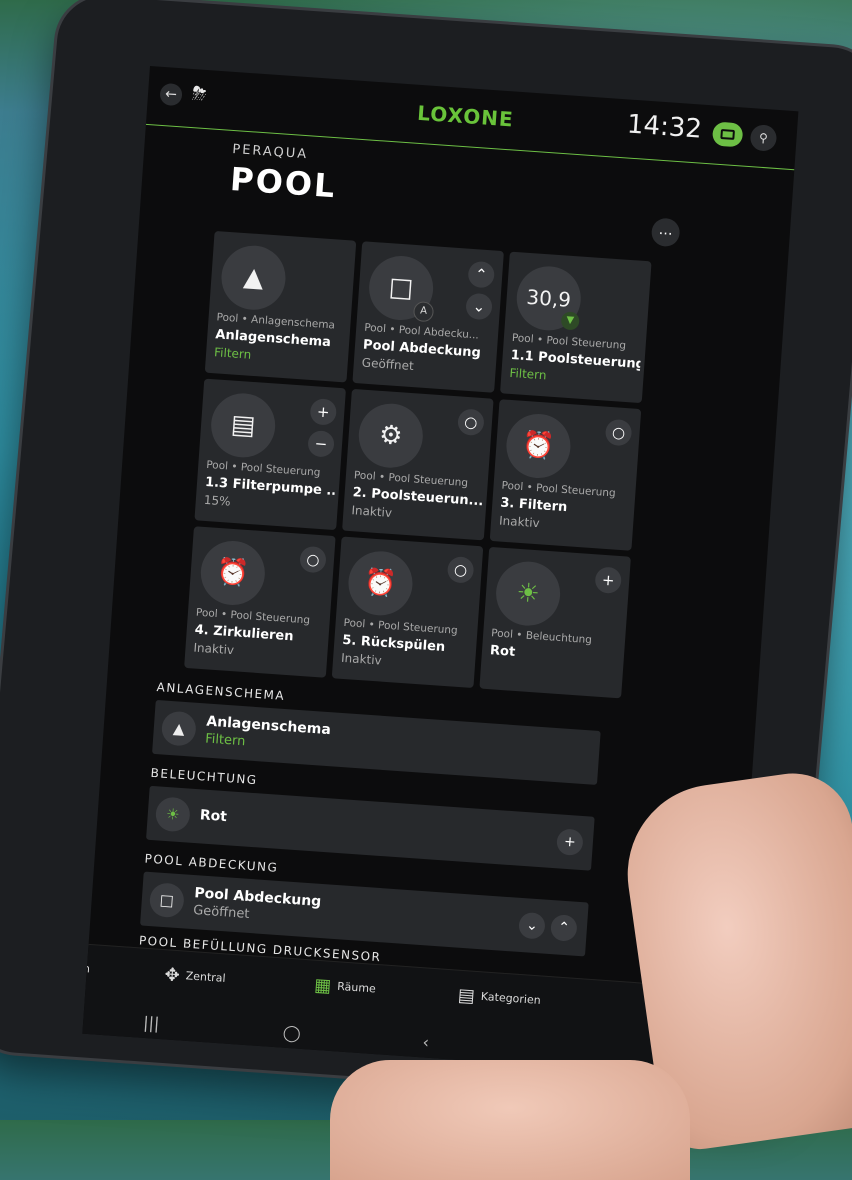 This screenshot has width=852, height=1180. What do you see at coordinates (511, 998) in the screenshot?
I see `nav-label: Kategorien` at bounding box center [511, 998].